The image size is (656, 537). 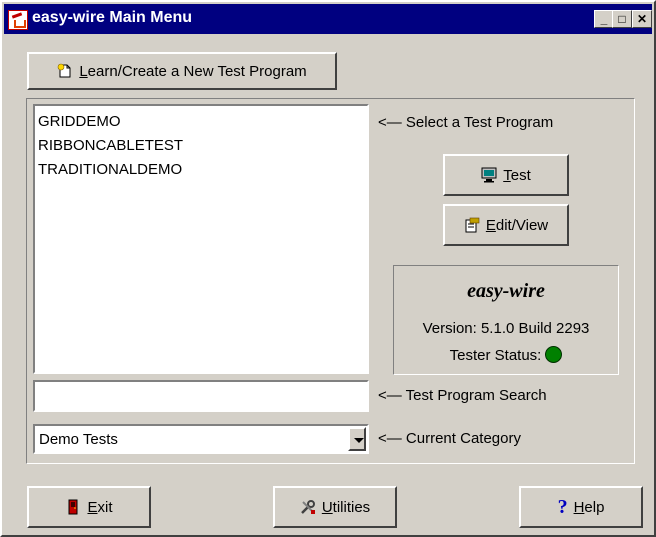 What do you see at coordinates (65, 71) in the screenshot?
I see `new-document-icon` at bounding box center [65, 71].